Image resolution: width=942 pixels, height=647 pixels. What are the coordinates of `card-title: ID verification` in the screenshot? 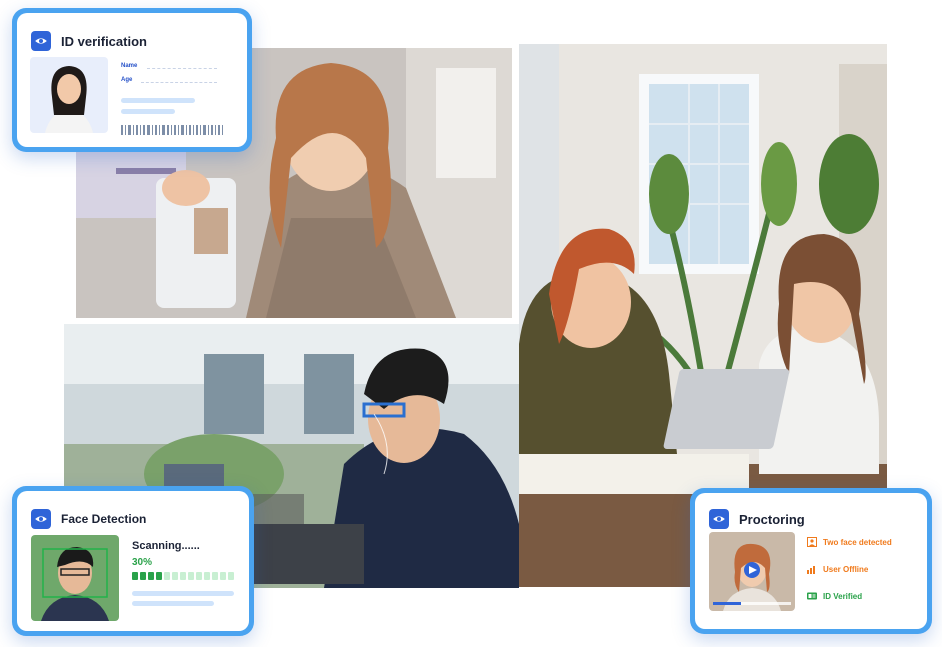 It's located at (104, 41).